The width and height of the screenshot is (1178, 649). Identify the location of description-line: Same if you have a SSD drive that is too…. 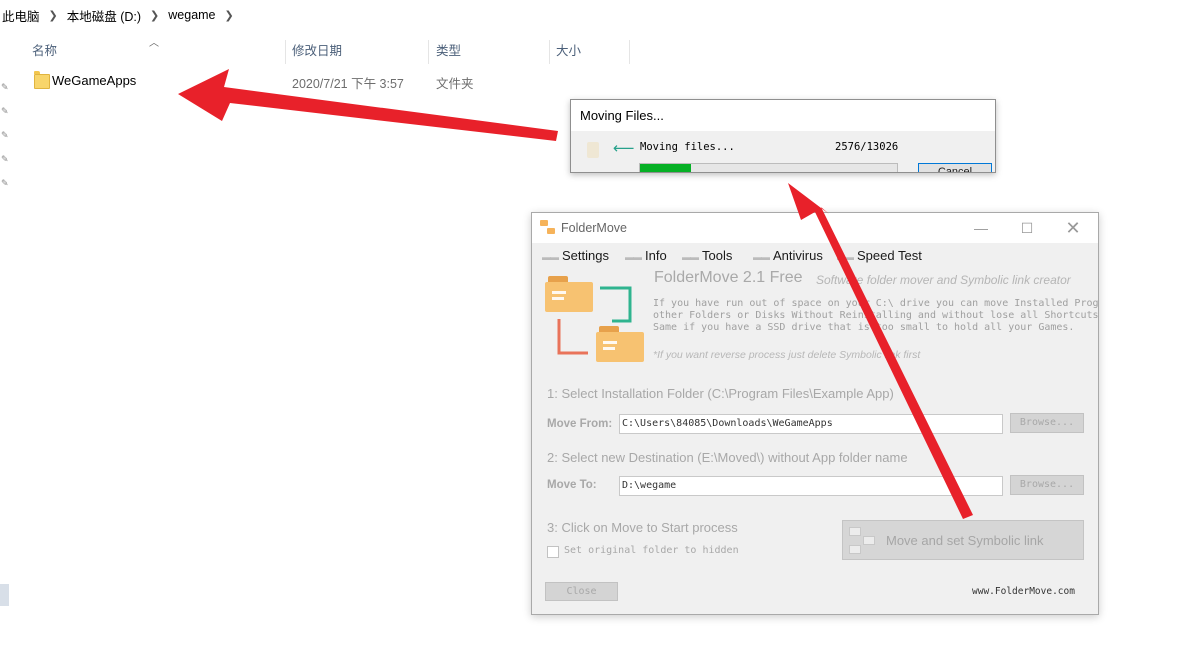
(864, 327).